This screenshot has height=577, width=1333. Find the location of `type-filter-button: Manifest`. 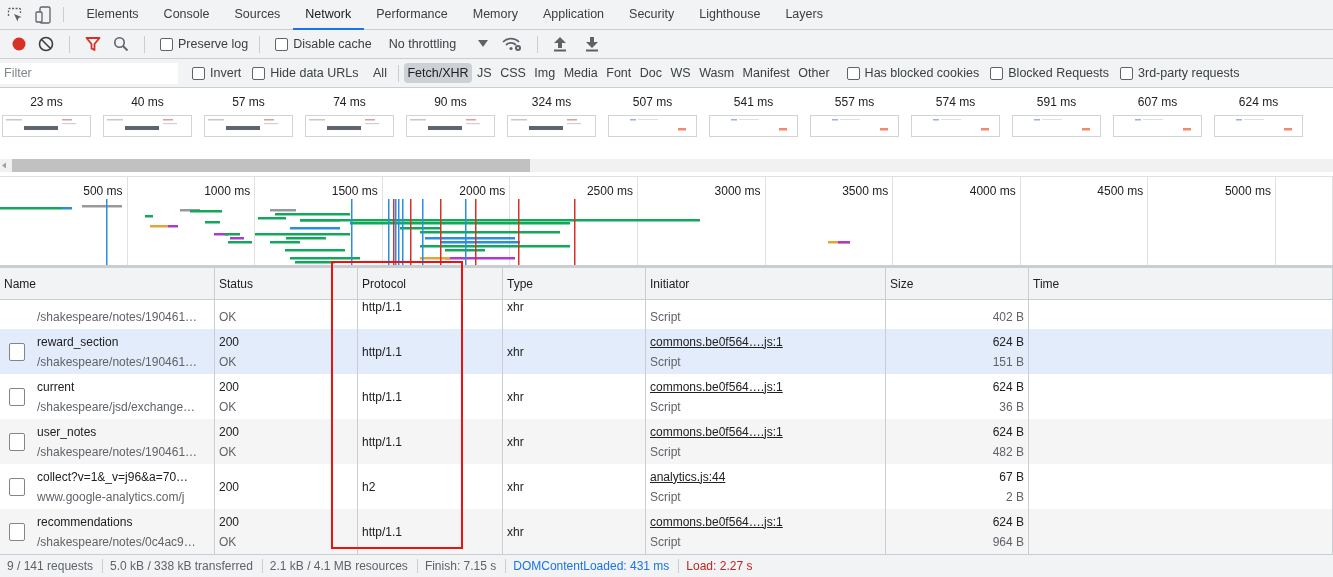

type-filter-button: Manifest is located at coordinates (766, 73).